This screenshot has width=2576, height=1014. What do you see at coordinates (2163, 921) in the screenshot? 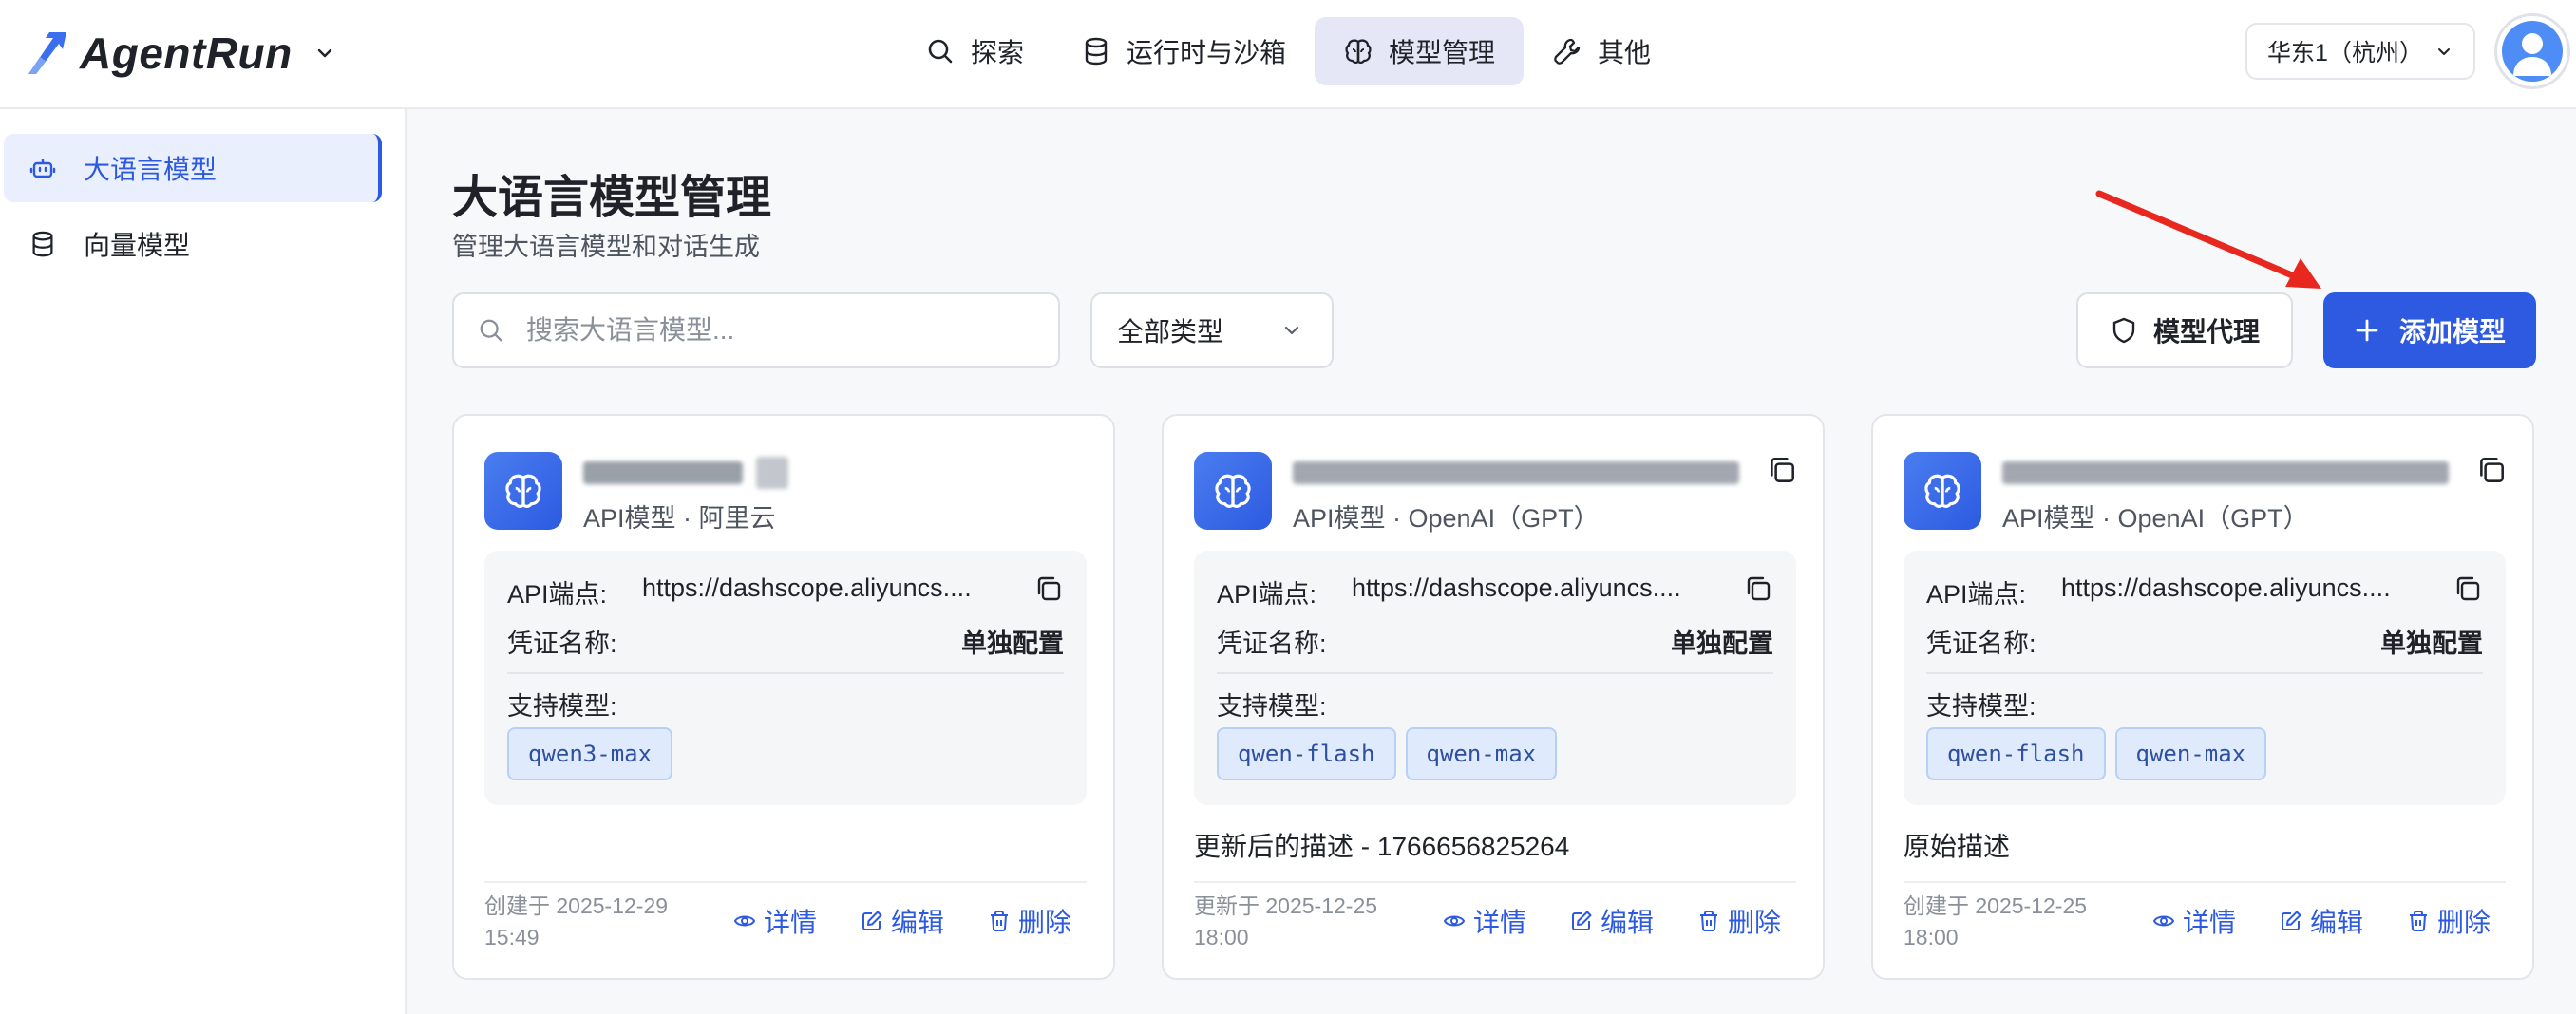
I see `eye-icon` at bounding box center [2163, 921].